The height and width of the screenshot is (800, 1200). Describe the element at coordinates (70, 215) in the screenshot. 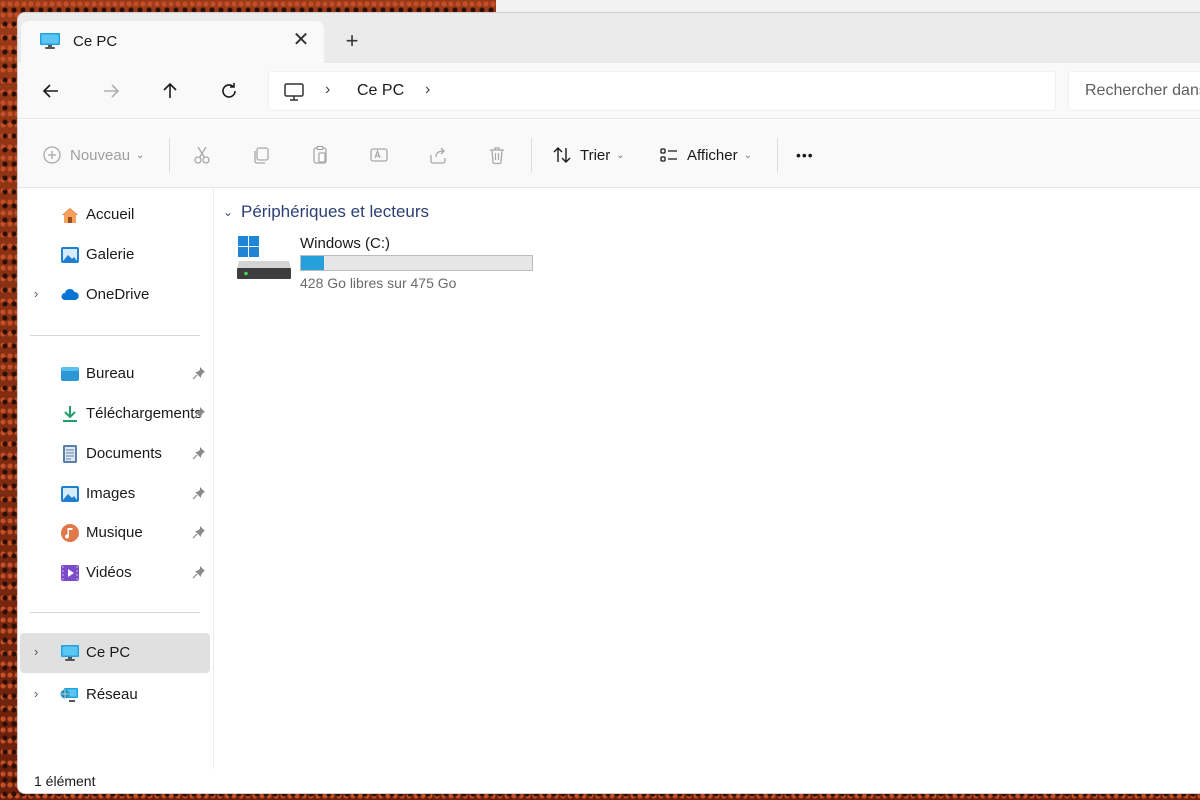

I see `home-icon` at that location.